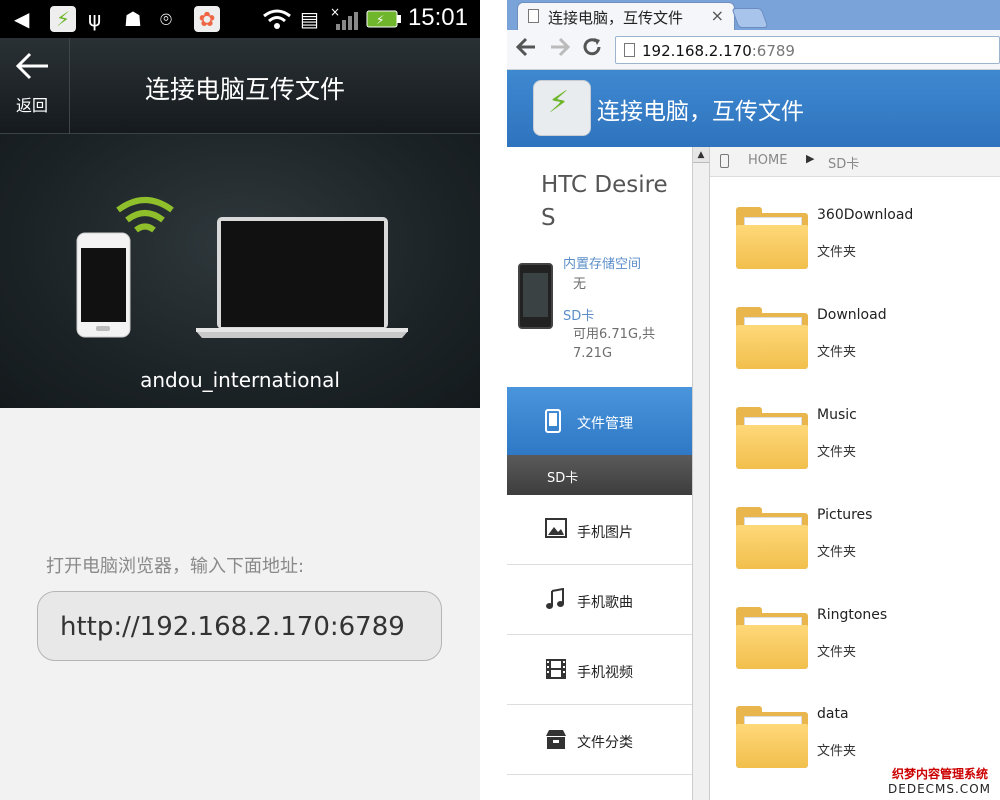 Image resolution: width=1000 pixels, height=800 pixels. I want to click on nav-item-label: 手机视频, so click(605, 673).